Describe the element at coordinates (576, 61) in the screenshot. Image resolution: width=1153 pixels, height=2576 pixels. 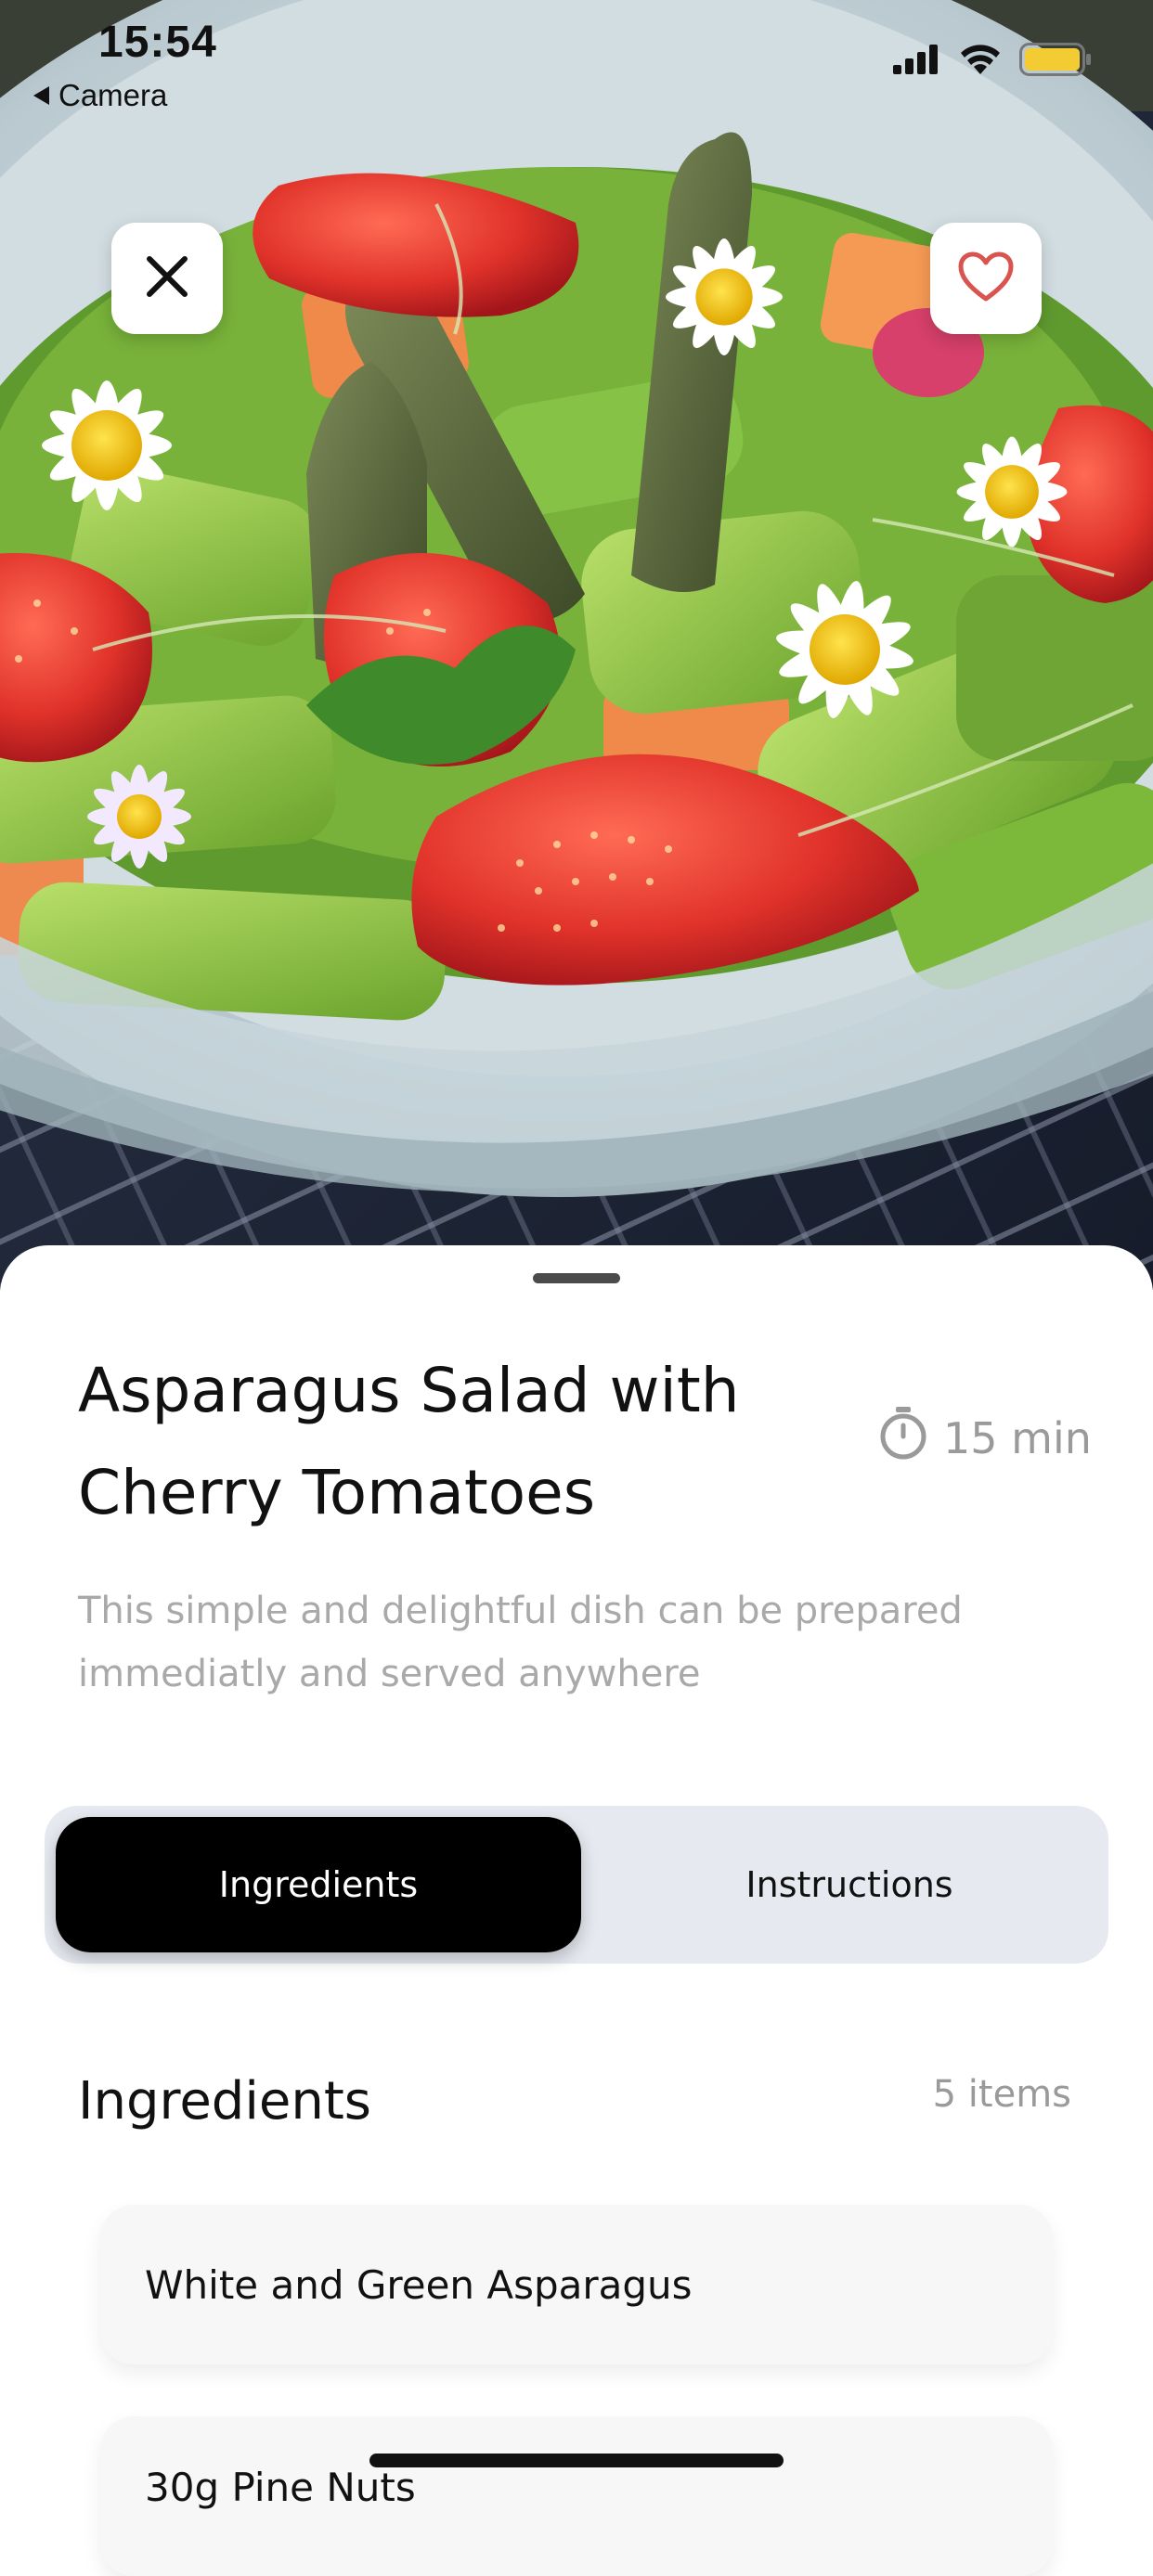
I see `status-bar: 15:54 Camera` at that location.